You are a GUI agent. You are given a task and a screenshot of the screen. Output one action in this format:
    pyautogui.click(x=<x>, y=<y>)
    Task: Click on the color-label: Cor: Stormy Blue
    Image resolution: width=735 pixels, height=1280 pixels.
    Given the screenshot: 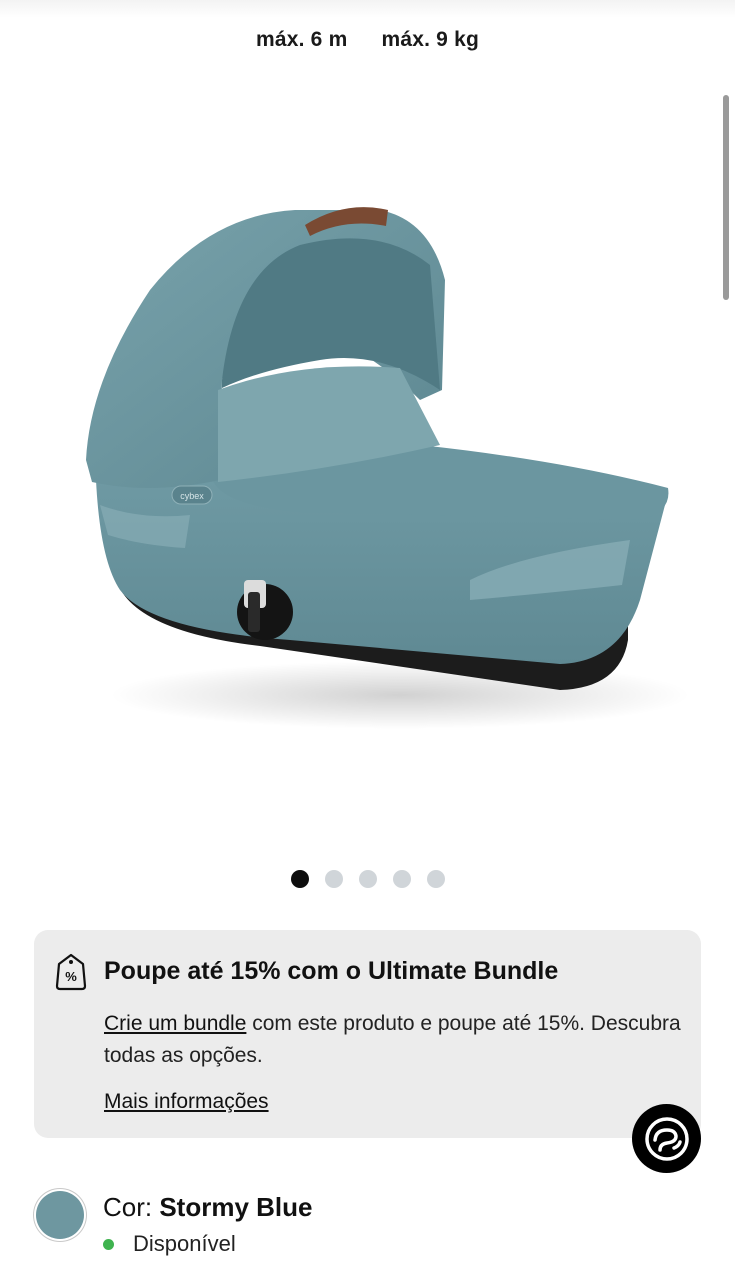 What is the action you would take?
    pyautogui.click(x=208, y=1207)
    